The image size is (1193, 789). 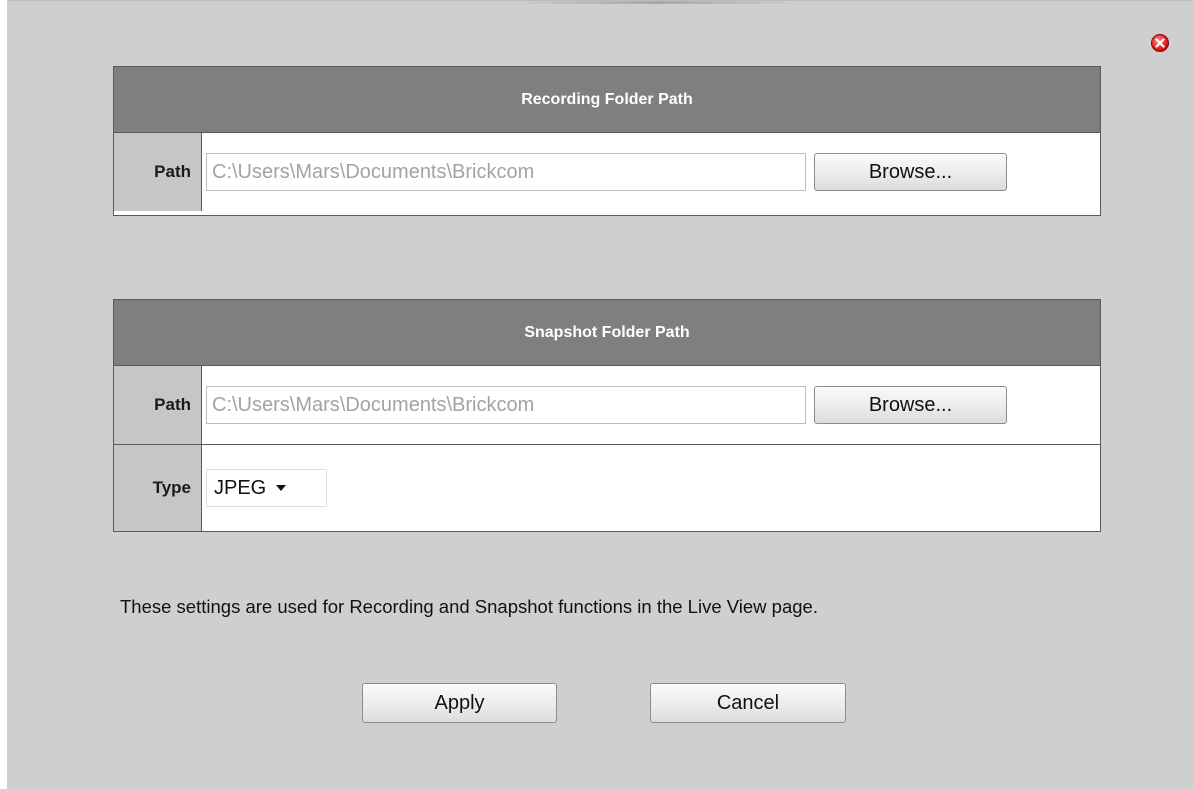 I want to click on close-x-glyph, so click(x=1160, y=43).